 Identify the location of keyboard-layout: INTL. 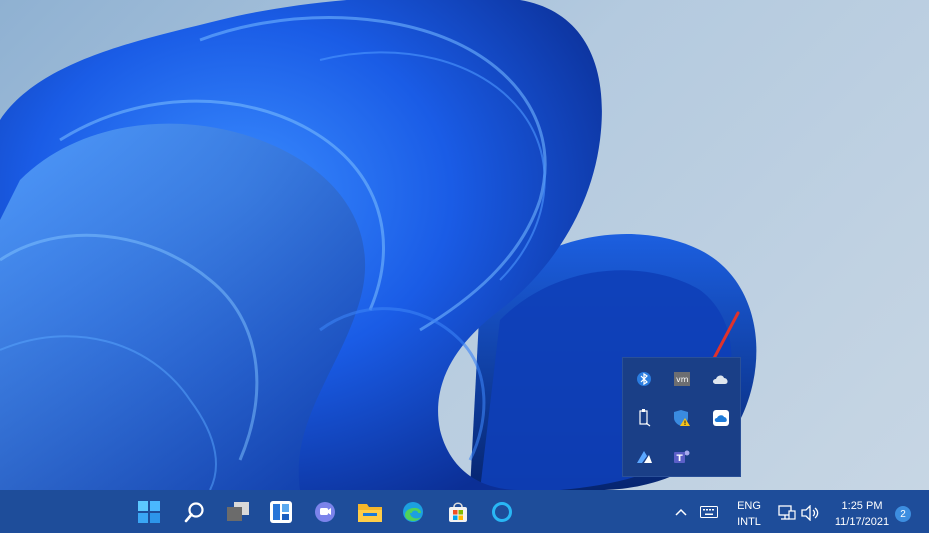
(749, 522).